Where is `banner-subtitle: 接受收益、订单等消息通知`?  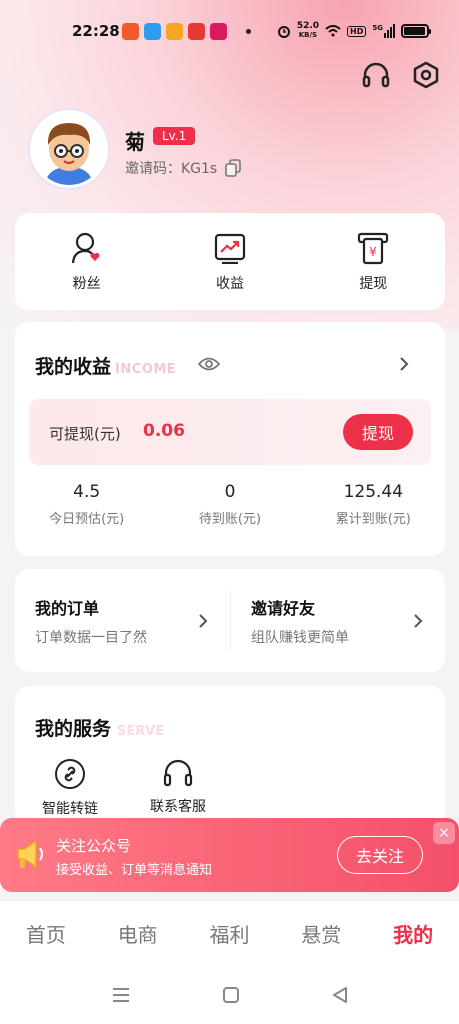
banner-subtitle: 接受收益、订单等消息通知 is located at coordinates (134, 870).